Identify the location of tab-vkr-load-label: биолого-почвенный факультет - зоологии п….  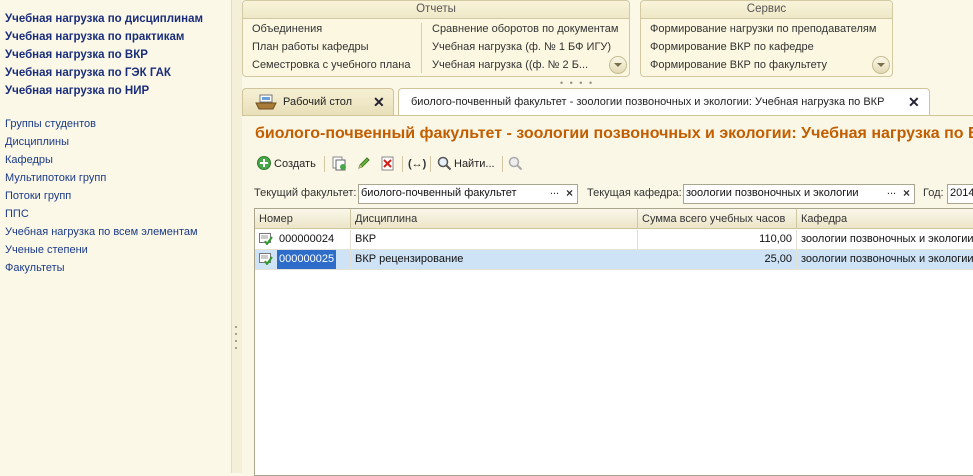
(648, 102).